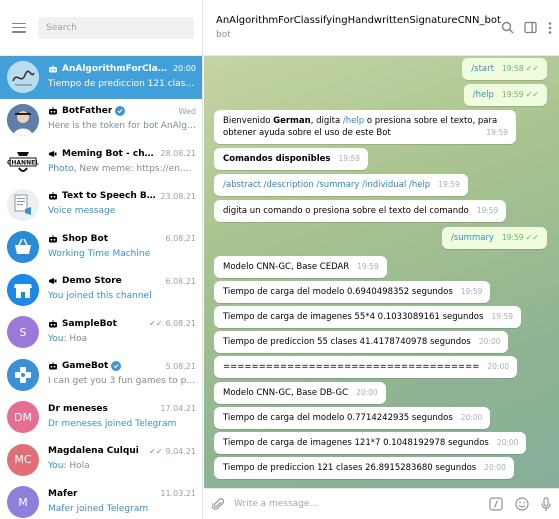 The height and width of the screenshot is (519, 559). I want to click on command-link: /help, so click(353, 121).